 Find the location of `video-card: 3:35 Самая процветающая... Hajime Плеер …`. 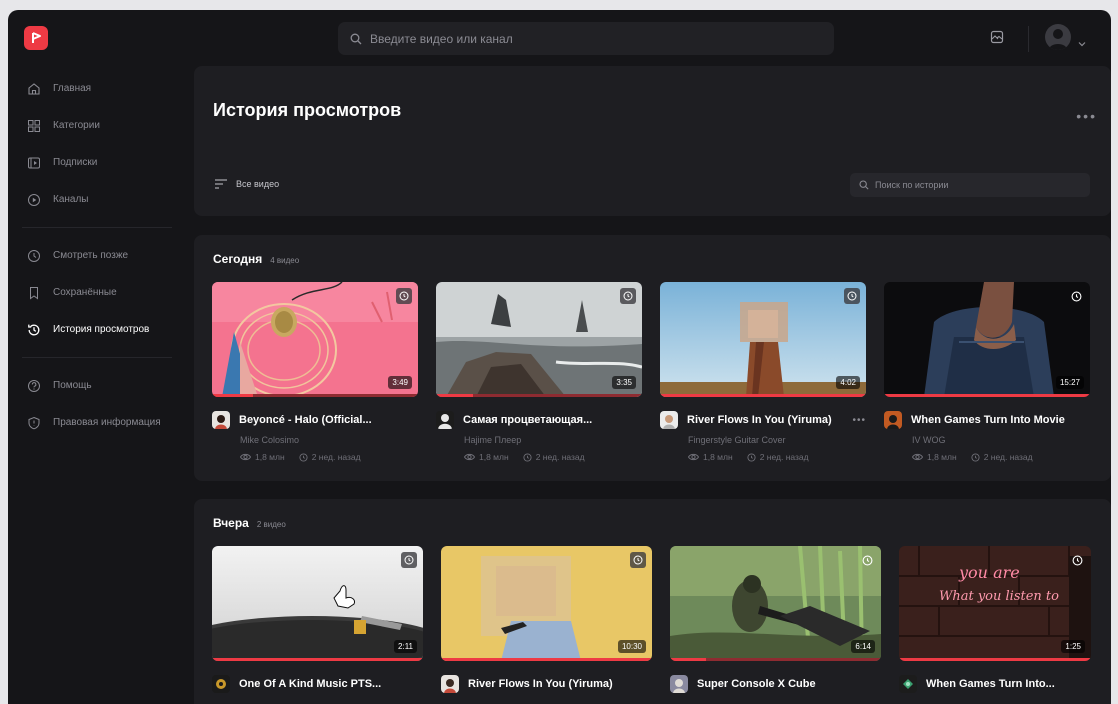

video-card: 3:35 Самая процветающая... Hajime Плеер … is located at coordinates (539, 372).